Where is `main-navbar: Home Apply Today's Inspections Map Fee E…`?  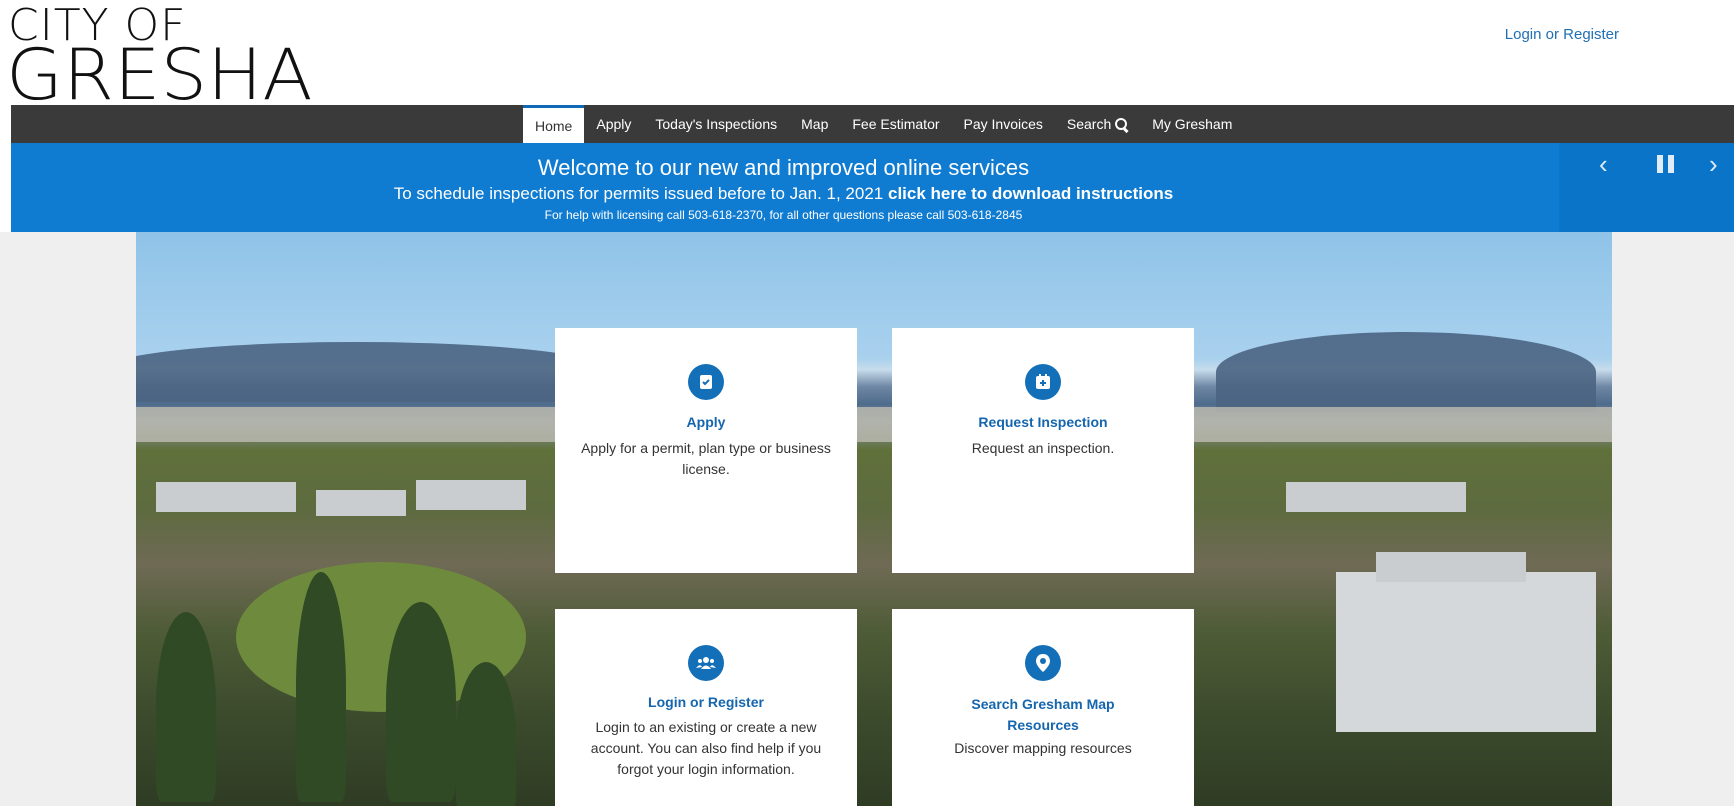
main-navbar: Home Apply Today's Inspections Map Fee E… is located at coordinates (872, 124).